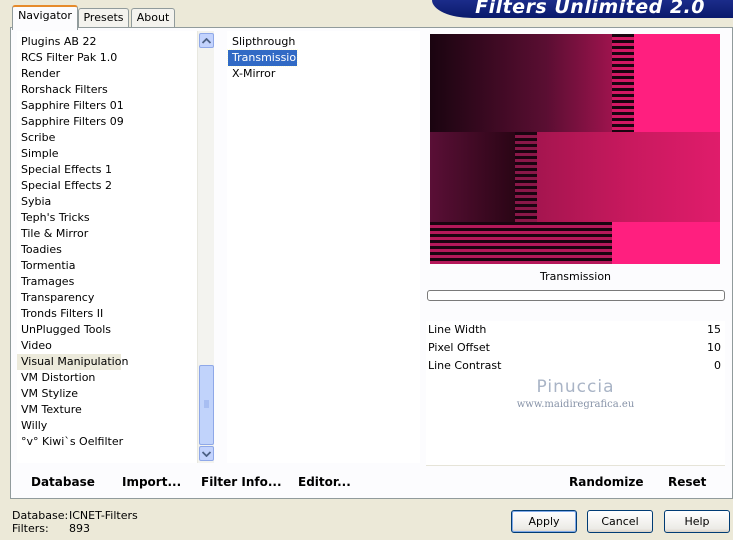 The height and width of the screenshot is (540, 733). I want to click on category-item: Plugins AB 22, so click(104, 42).